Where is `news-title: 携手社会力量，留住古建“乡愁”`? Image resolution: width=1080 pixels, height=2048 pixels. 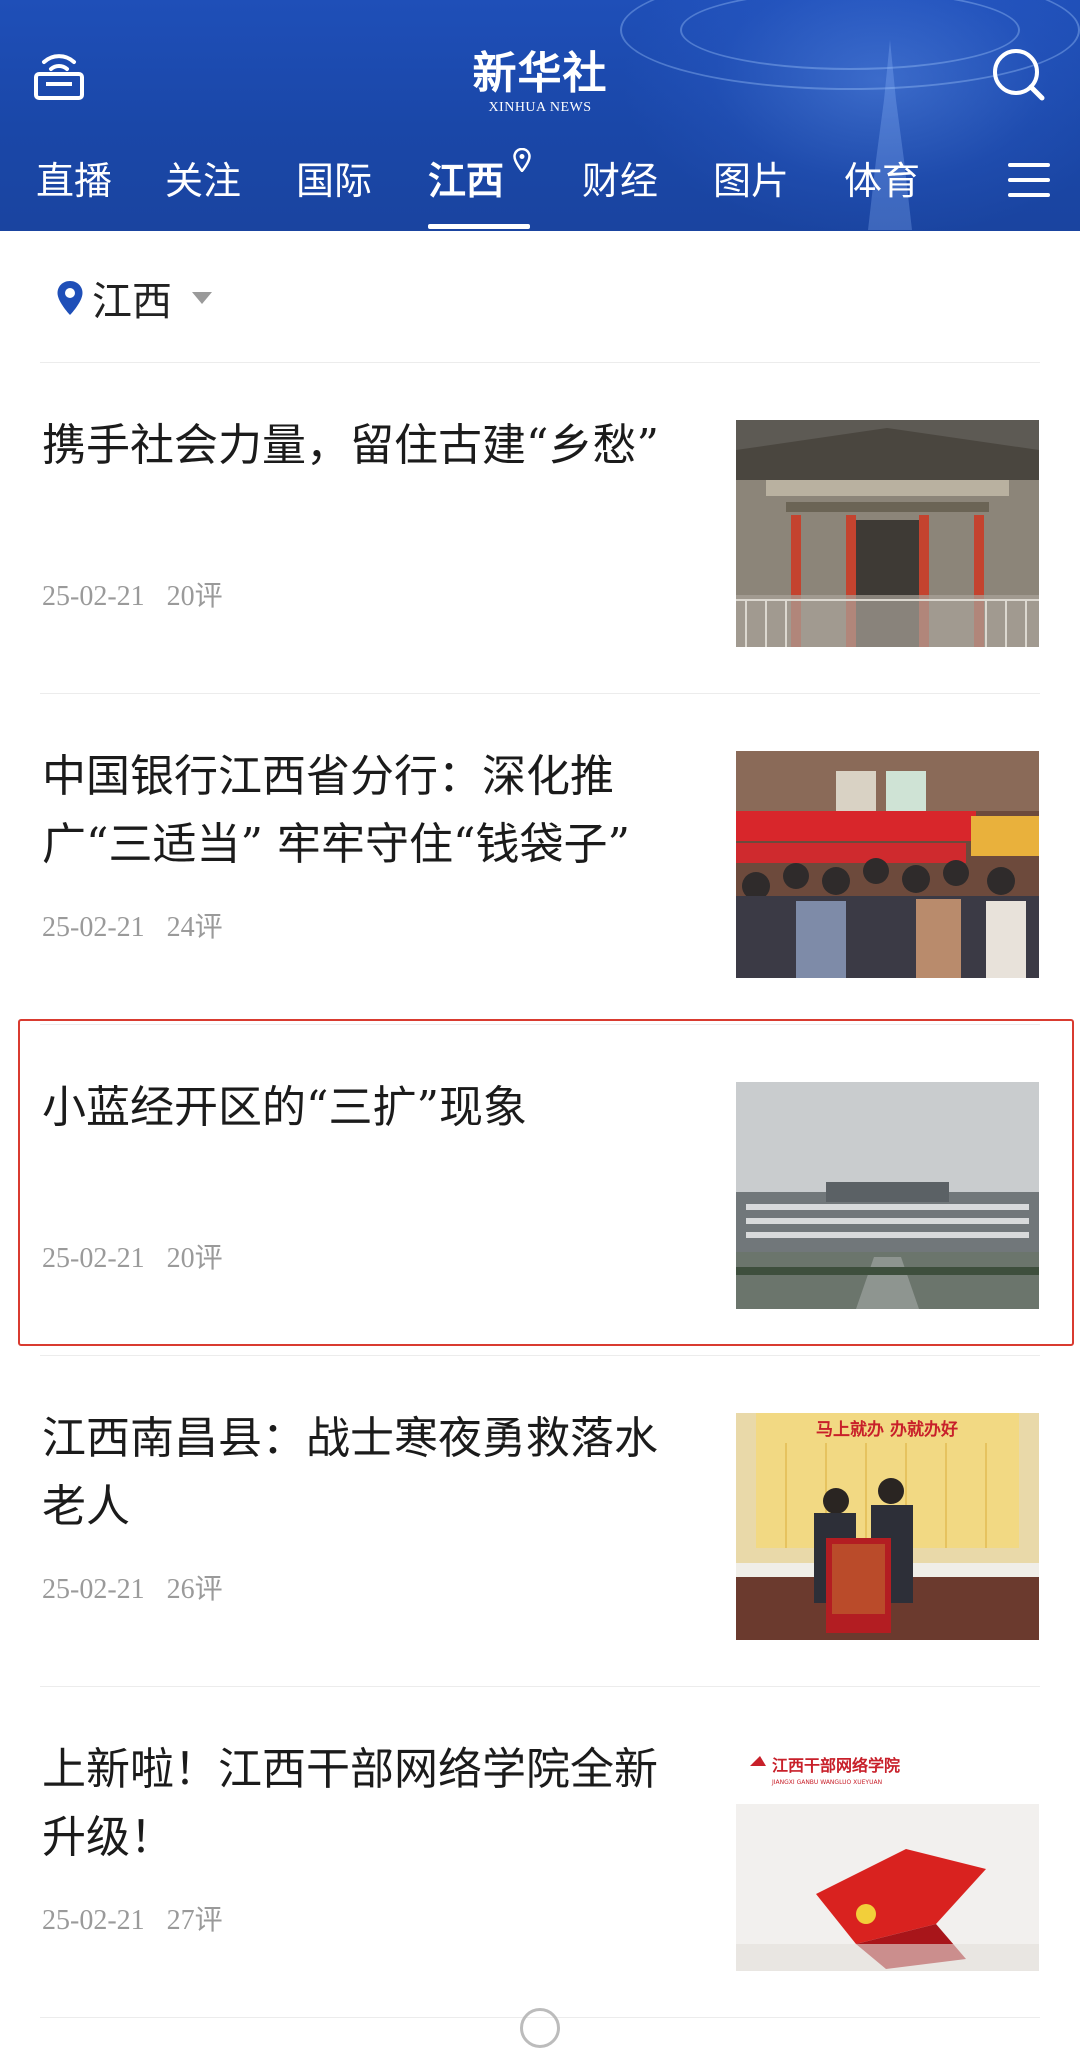
news-title: 携手社会力量，留住古建“乡愁” is located at coordinates (350, 445).